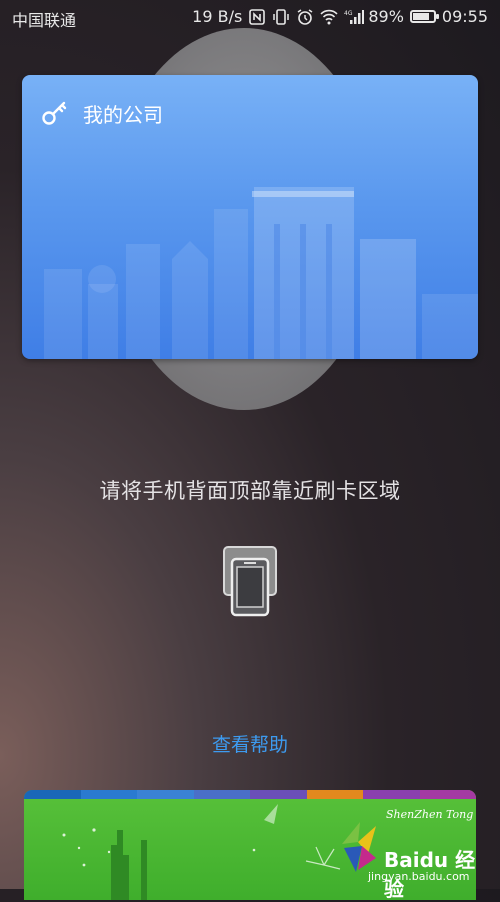 The image size is (500, 902). I want to click on carrier-label: 中国联通, so click(44, 20).